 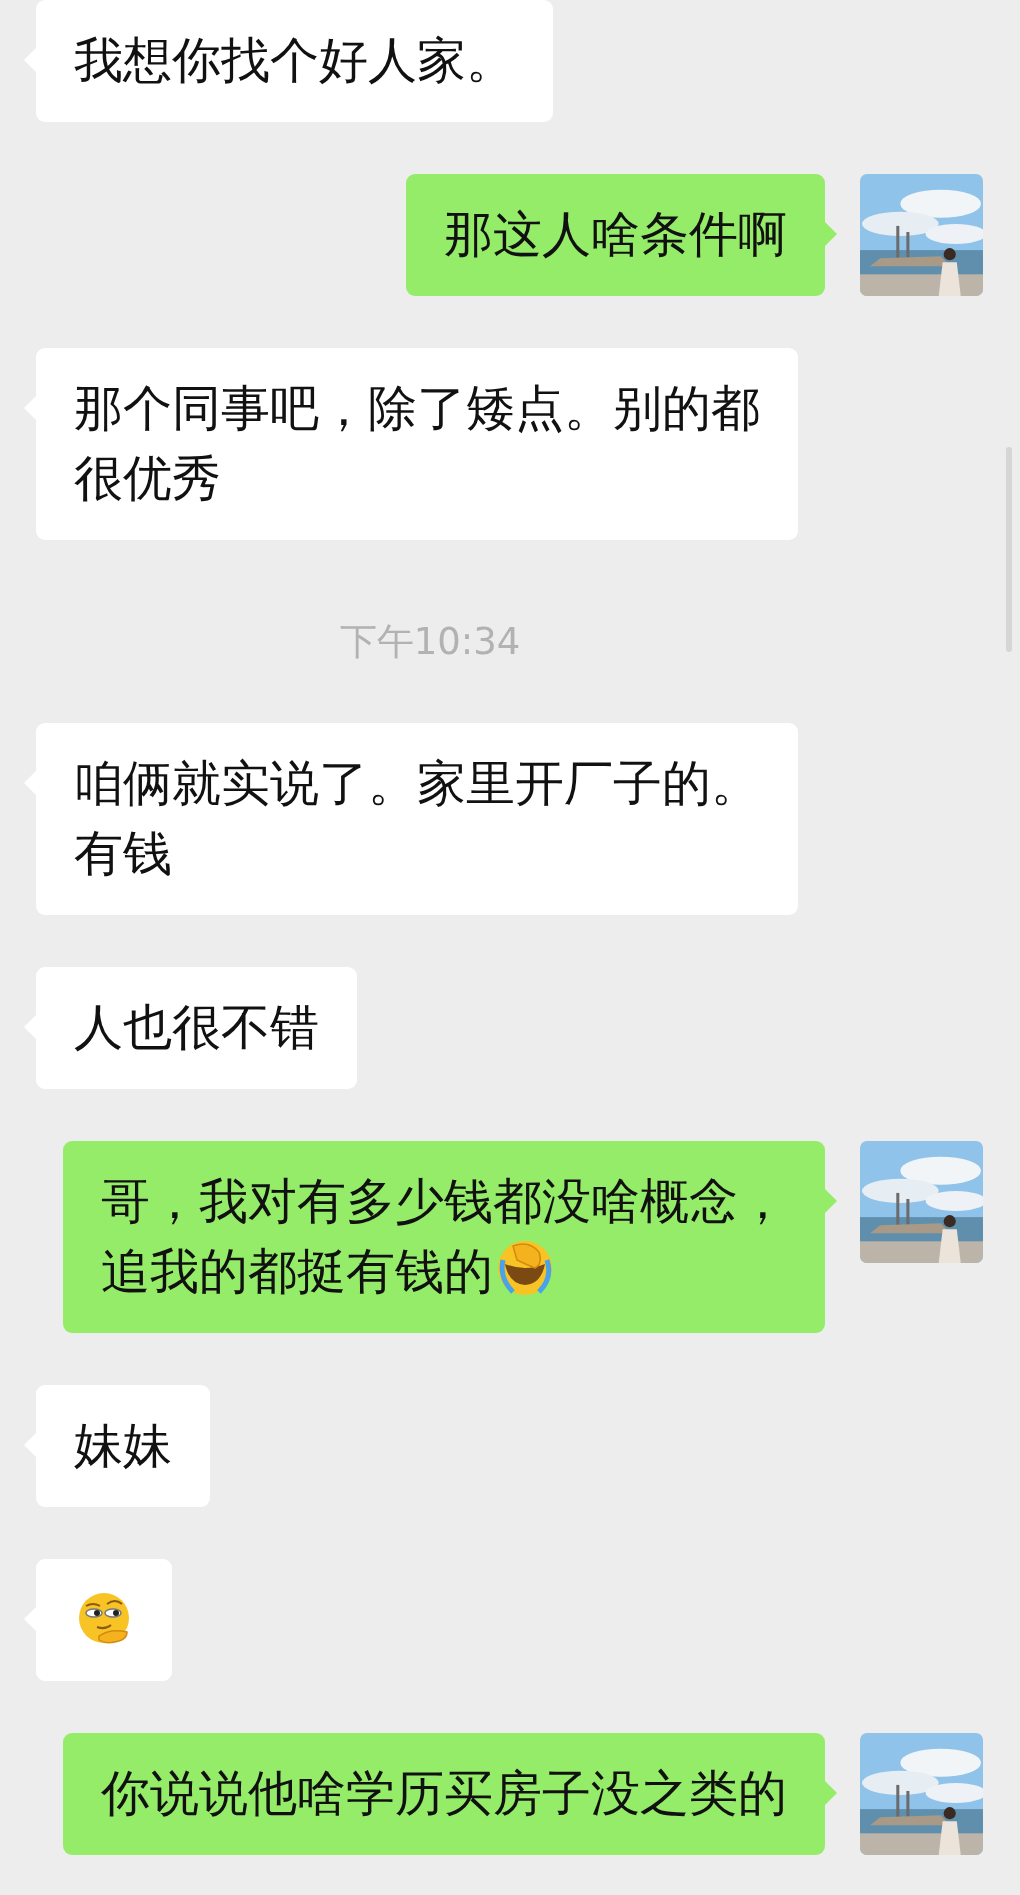 I want to click on message-text: 我想你找个好人家。, so click(x=294, y=60).